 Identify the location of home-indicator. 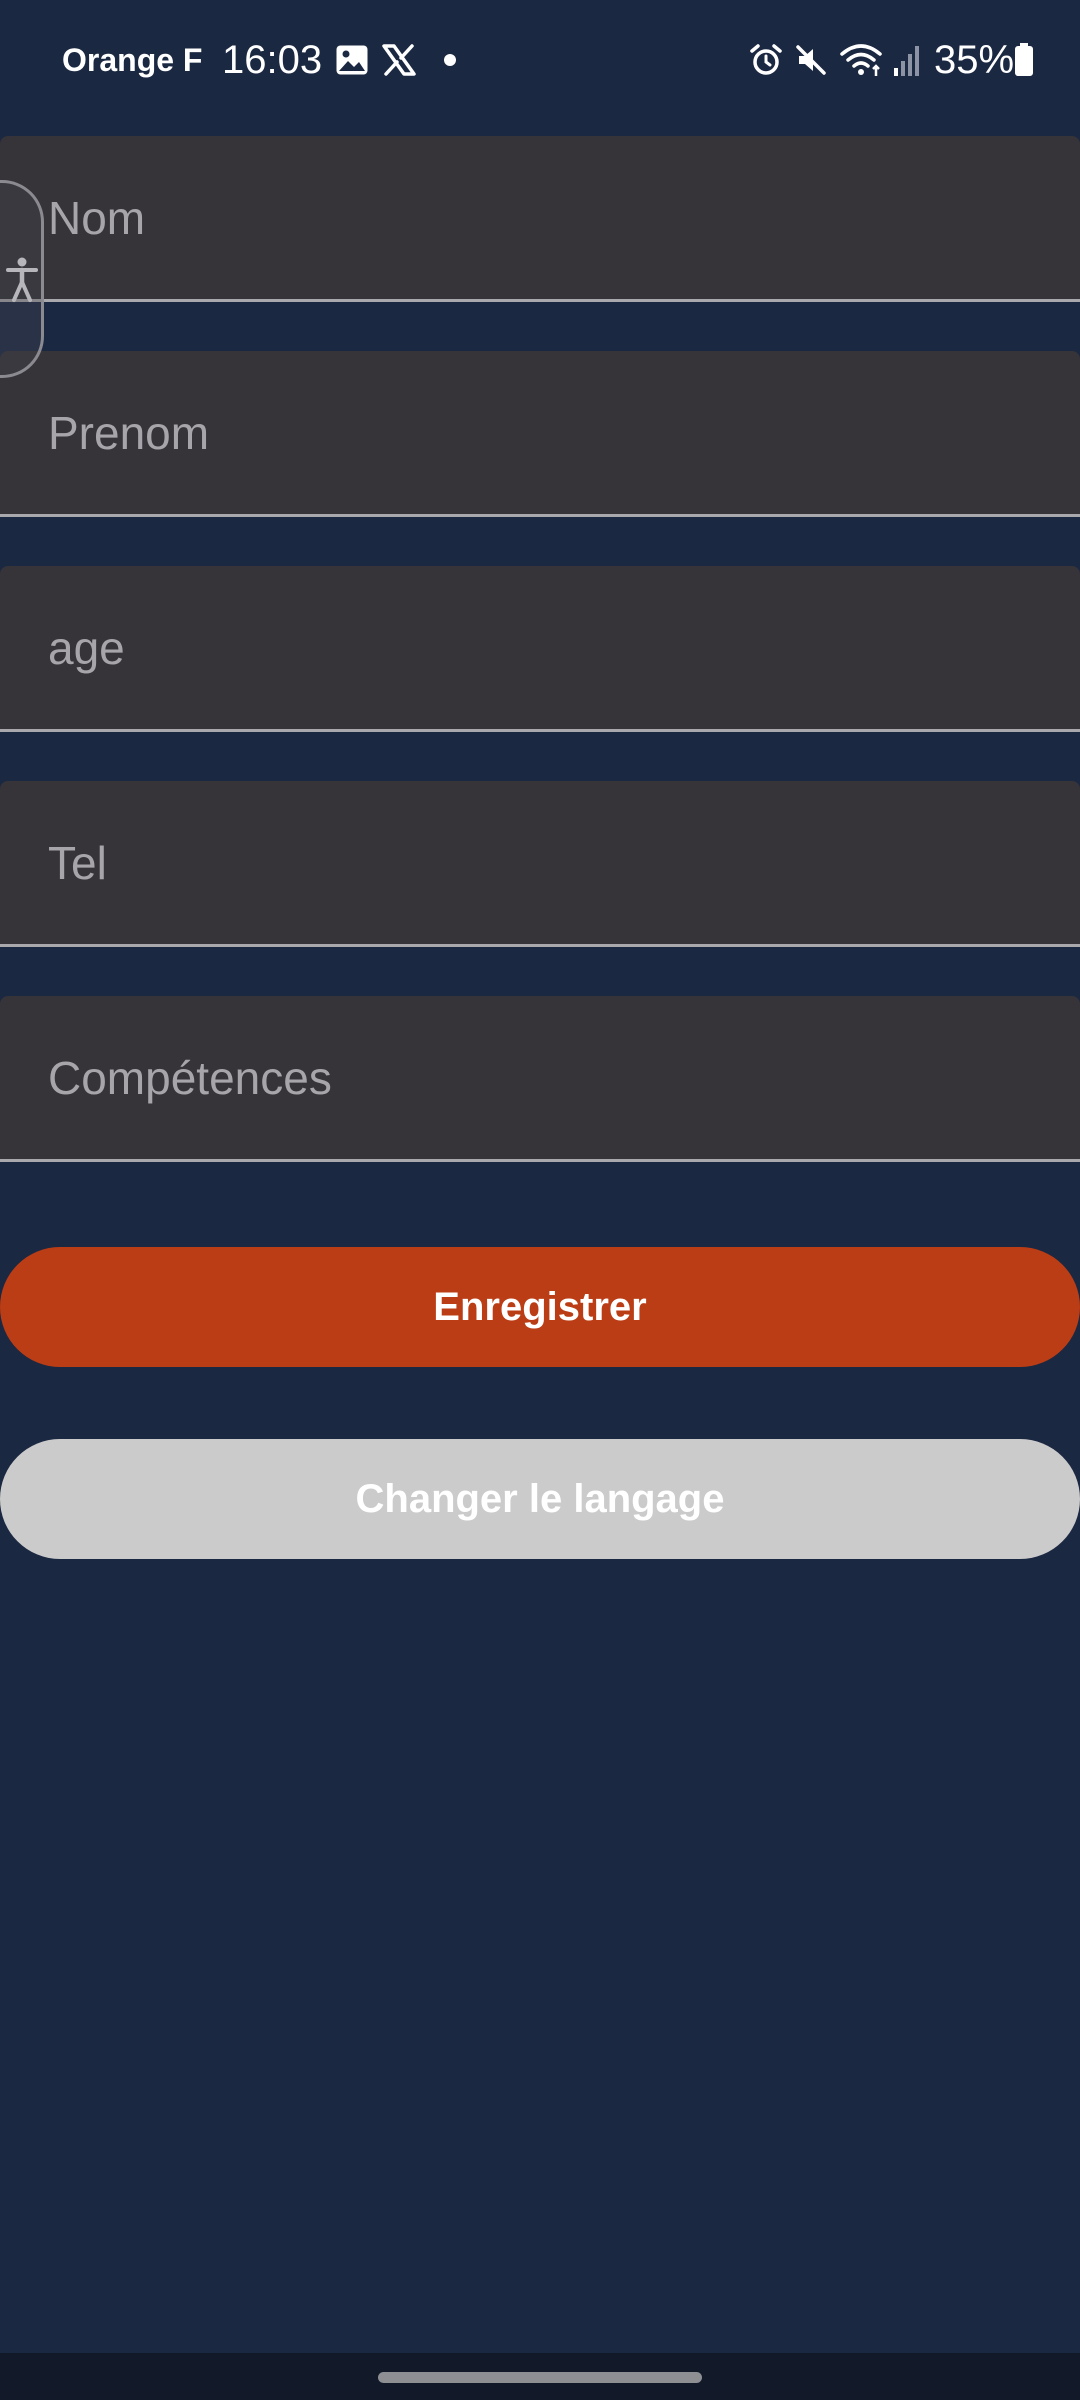
(540, 2377).